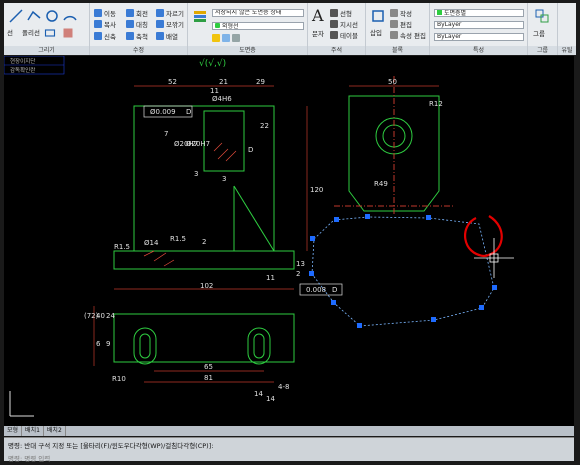  What do you see at coordinates (130, 36) in the screenshot?
I see `scale-icon` at bounding box center [130, 36].